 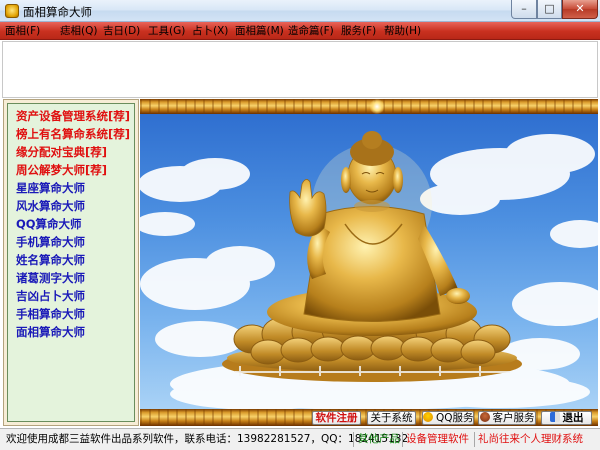 I want to click on menu-help: 帮助(H), so click(x=402, y=31).